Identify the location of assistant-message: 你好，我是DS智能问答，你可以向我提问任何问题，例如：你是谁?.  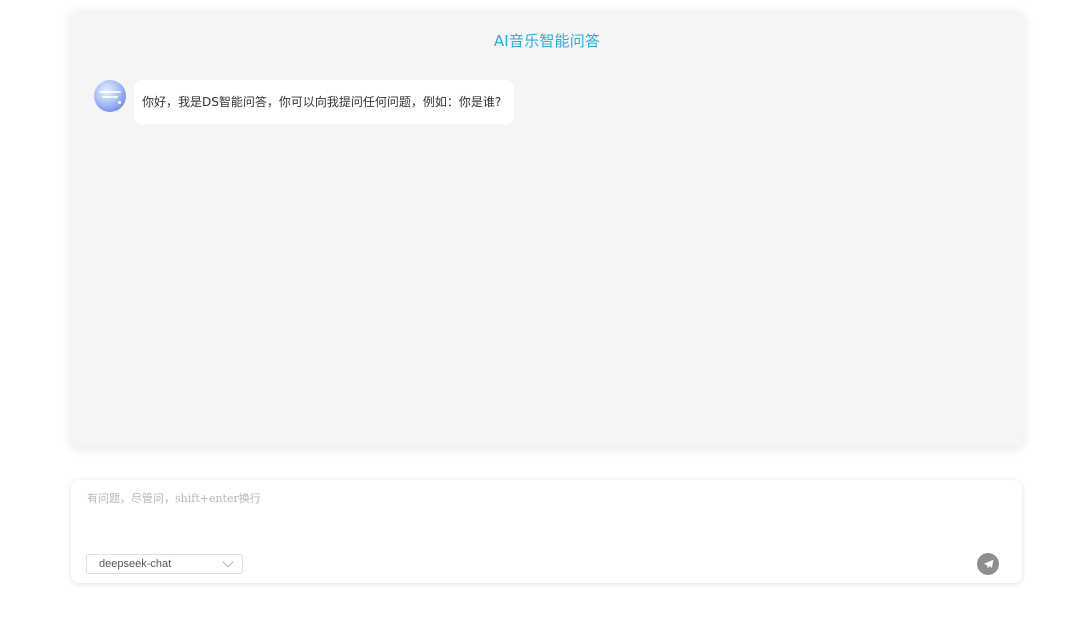
(304, 102).